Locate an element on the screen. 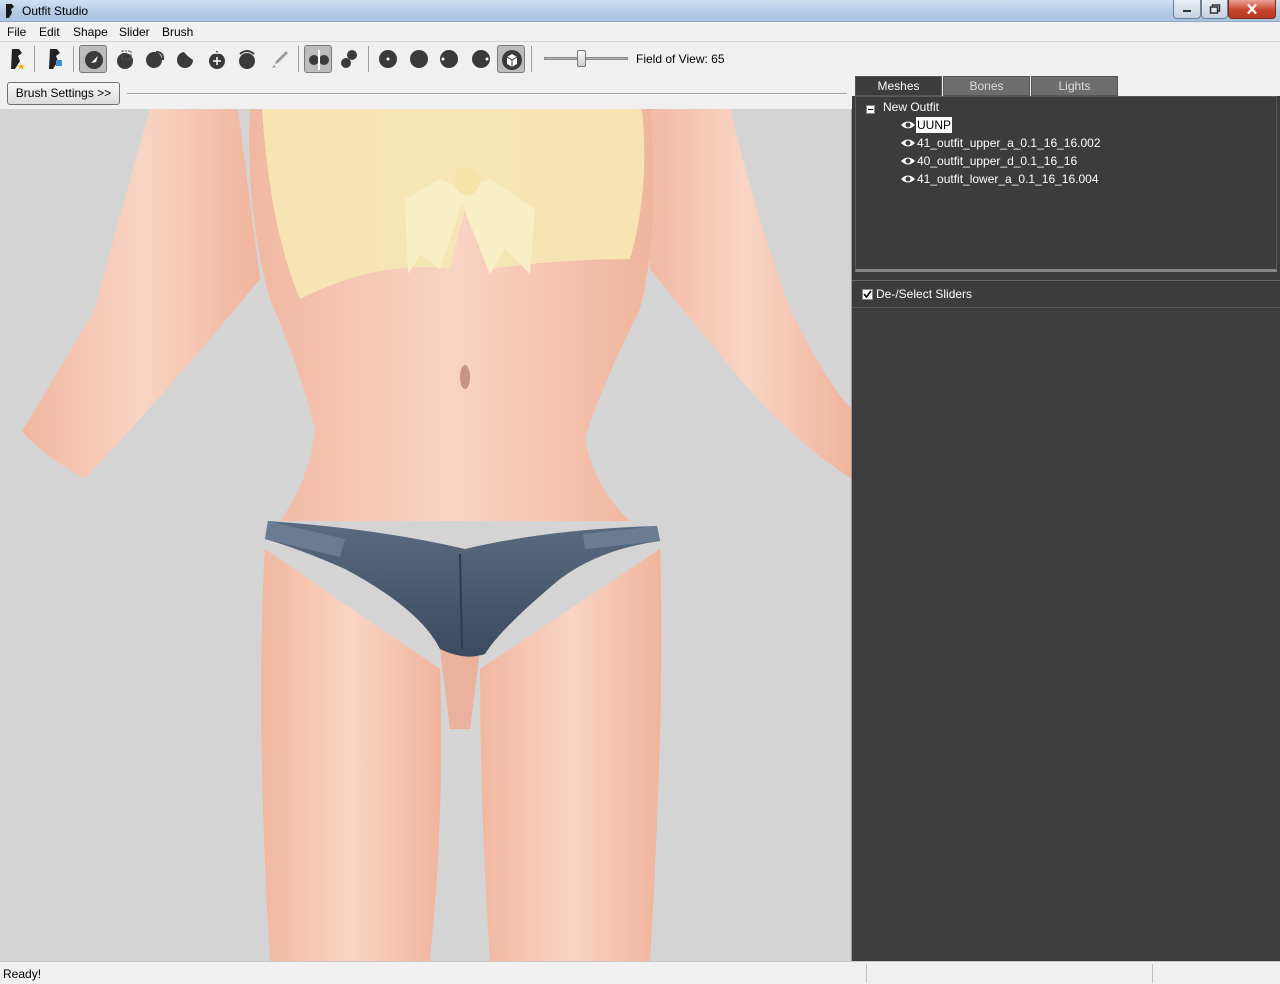  deflate-brush-button is located at coordinates (185, 59).